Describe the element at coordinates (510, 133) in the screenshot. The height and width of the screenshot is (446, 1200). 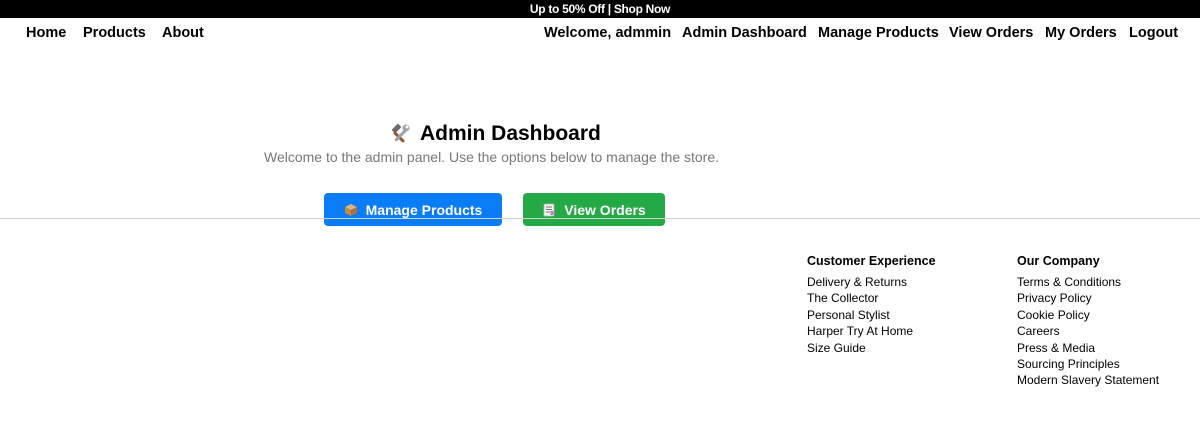
I see `title-text: Admin Dashboard` at that location.